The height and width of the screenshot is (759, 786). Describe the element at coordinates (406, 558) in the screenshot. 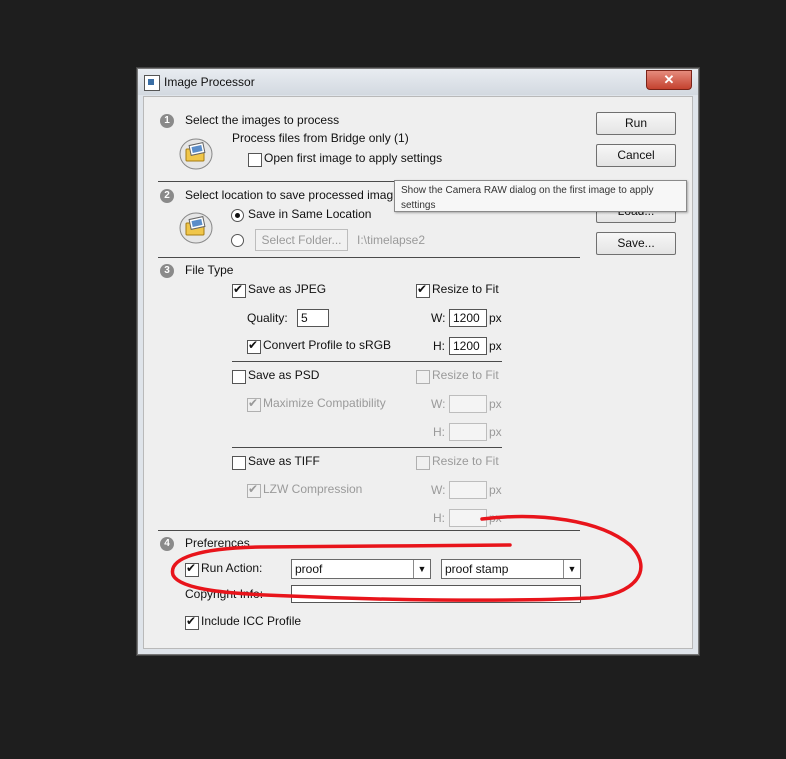

I see `red-circle-annotation` at that location.